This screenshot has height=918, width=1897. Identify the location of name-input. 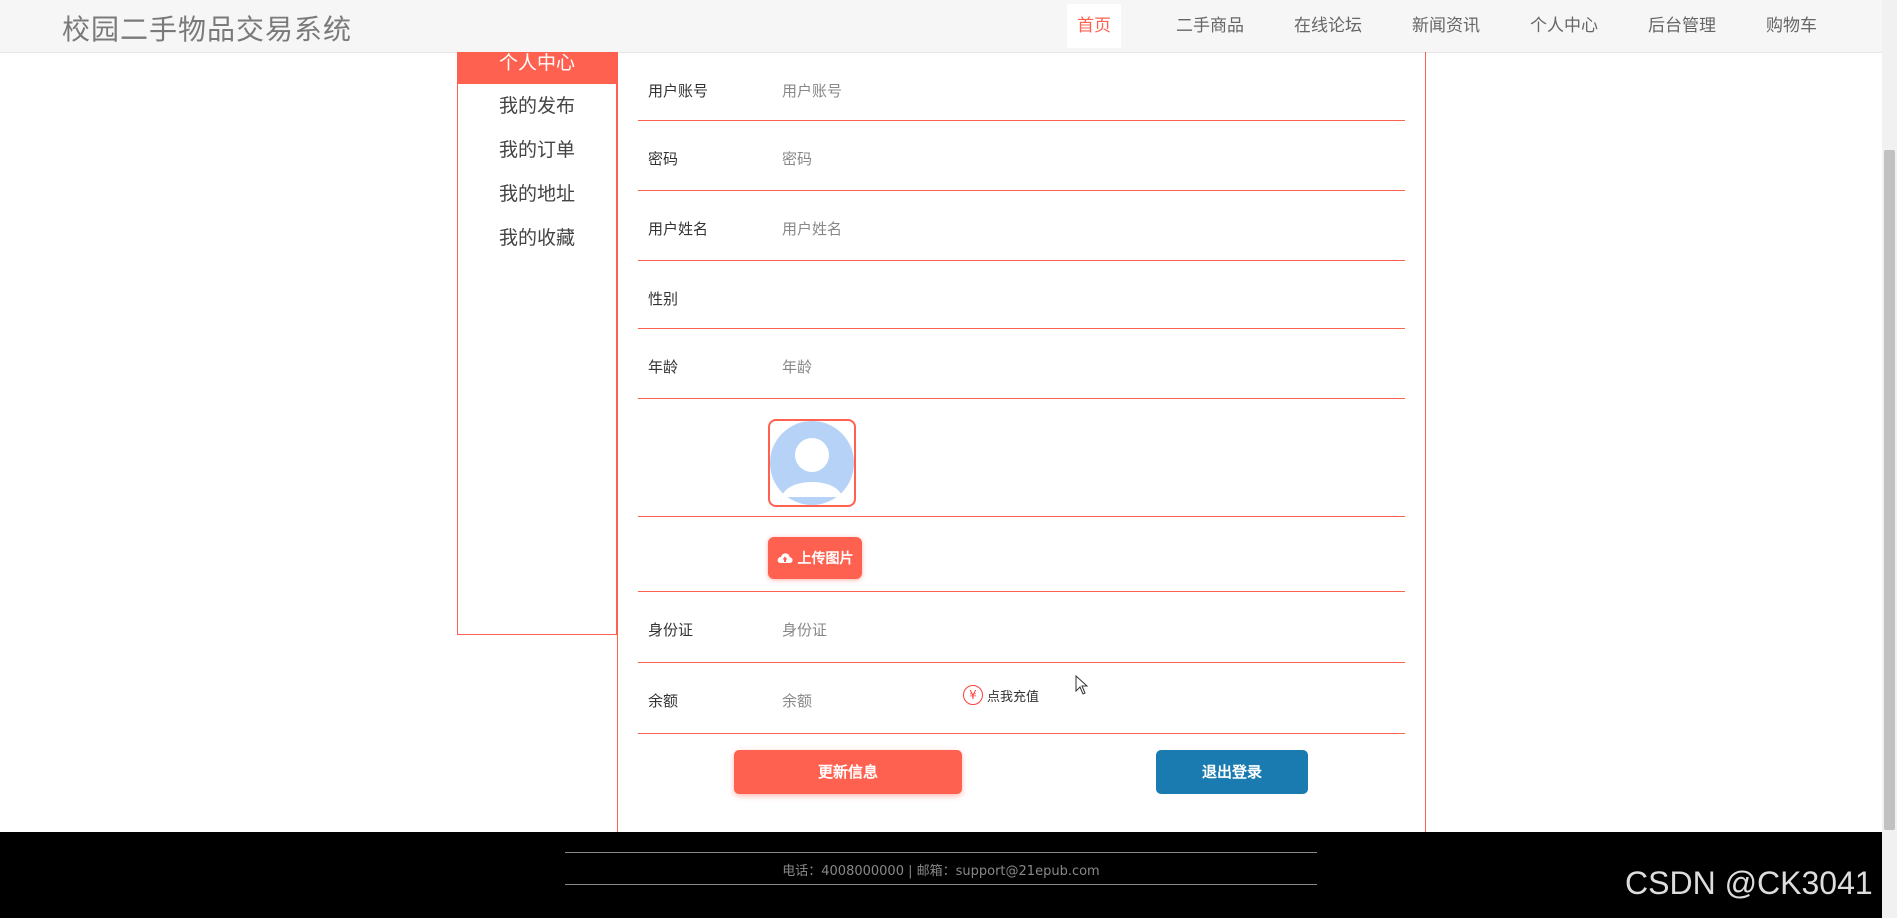
(1082, 229).